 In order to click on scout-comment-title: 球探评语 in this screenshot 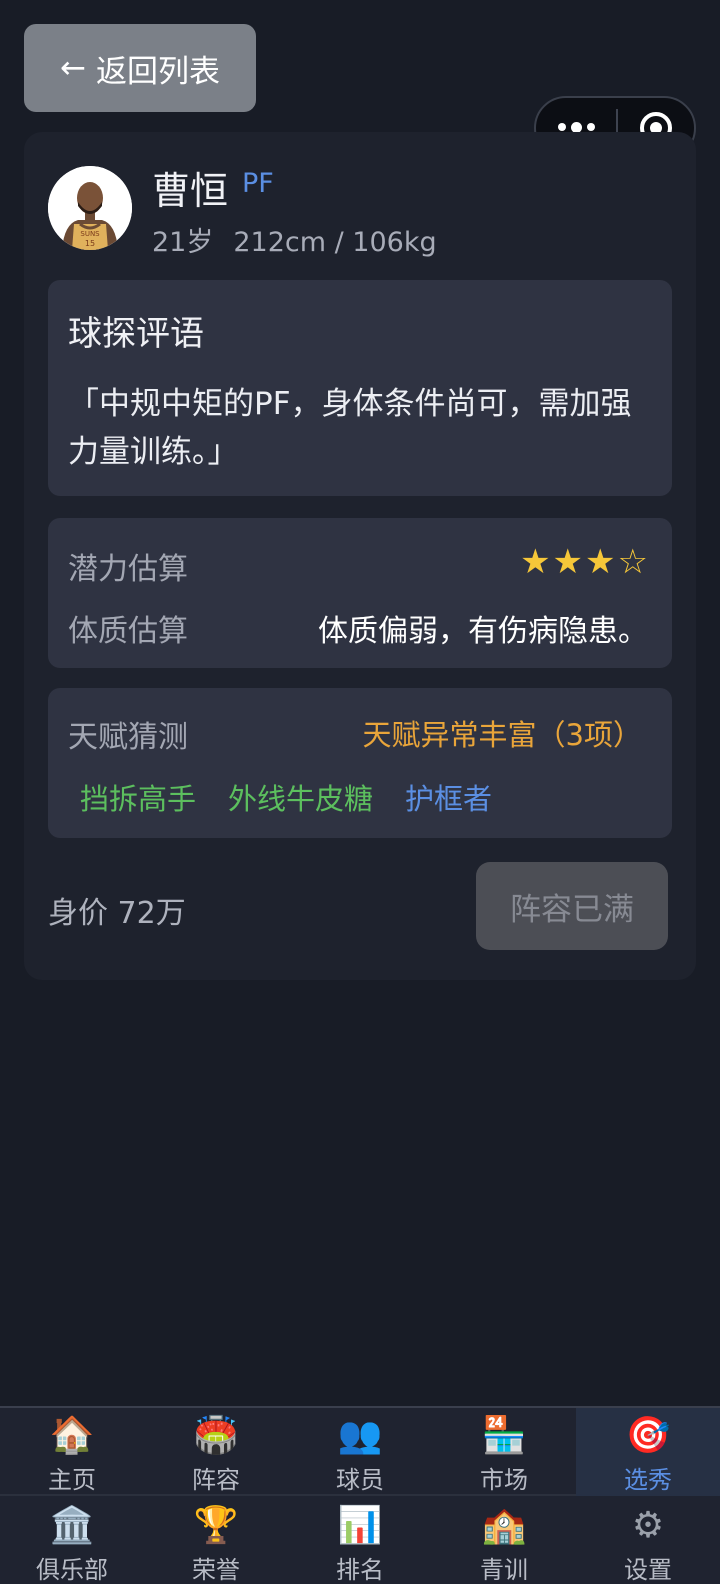, I will do `click(136, 334)`.